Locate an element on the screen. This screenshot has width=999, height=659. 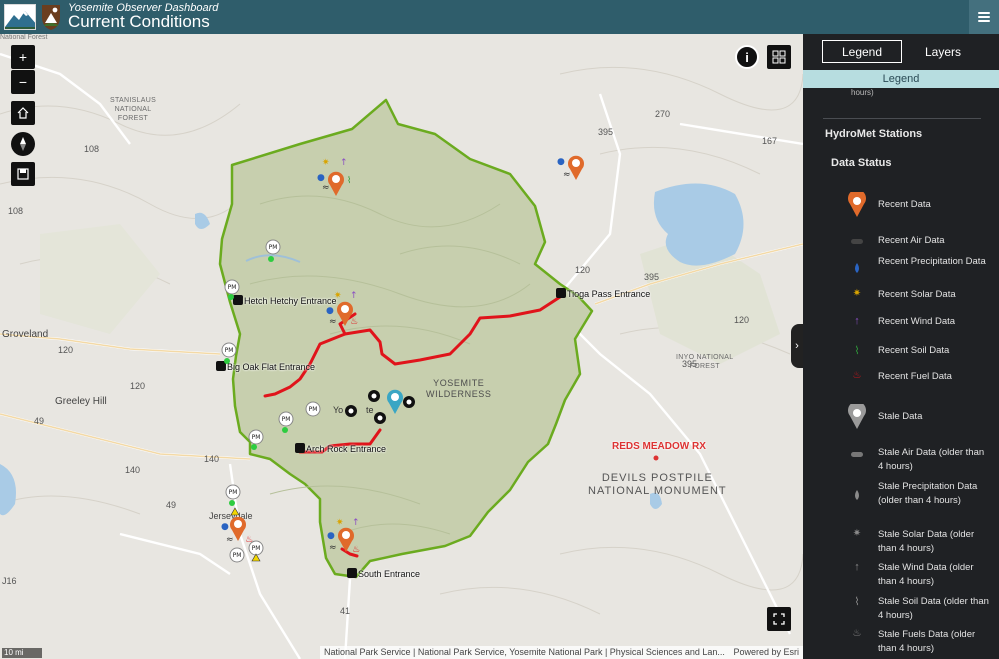
nps-arrowhead-icon is located at coordinates (51, 17).